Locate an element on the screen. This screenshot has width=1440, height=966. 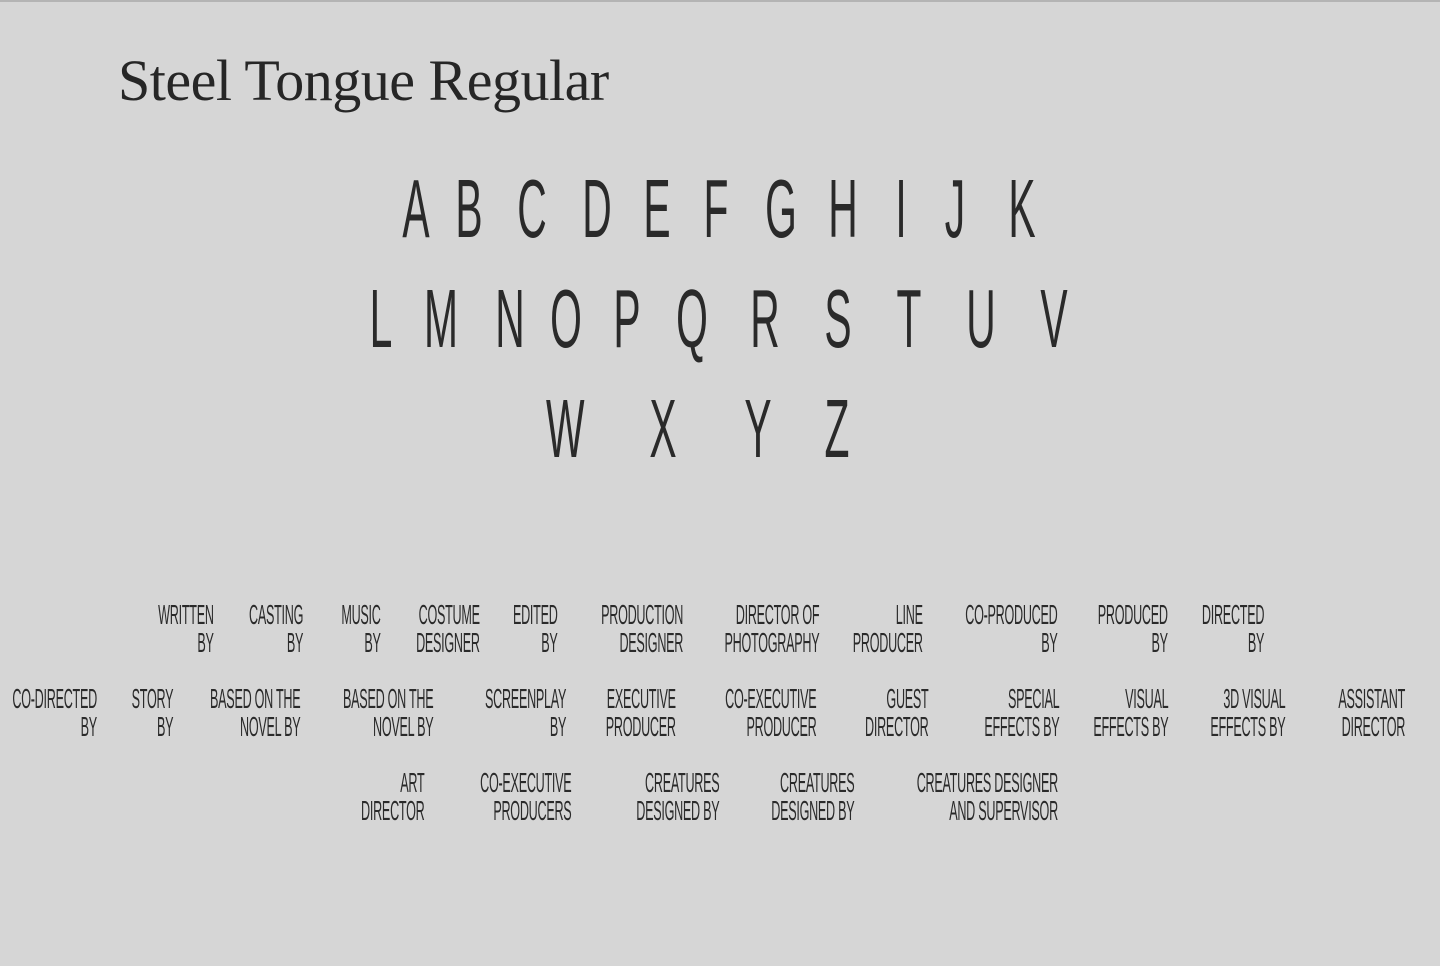
glyph-s: S is located at coordinates (838, 320).